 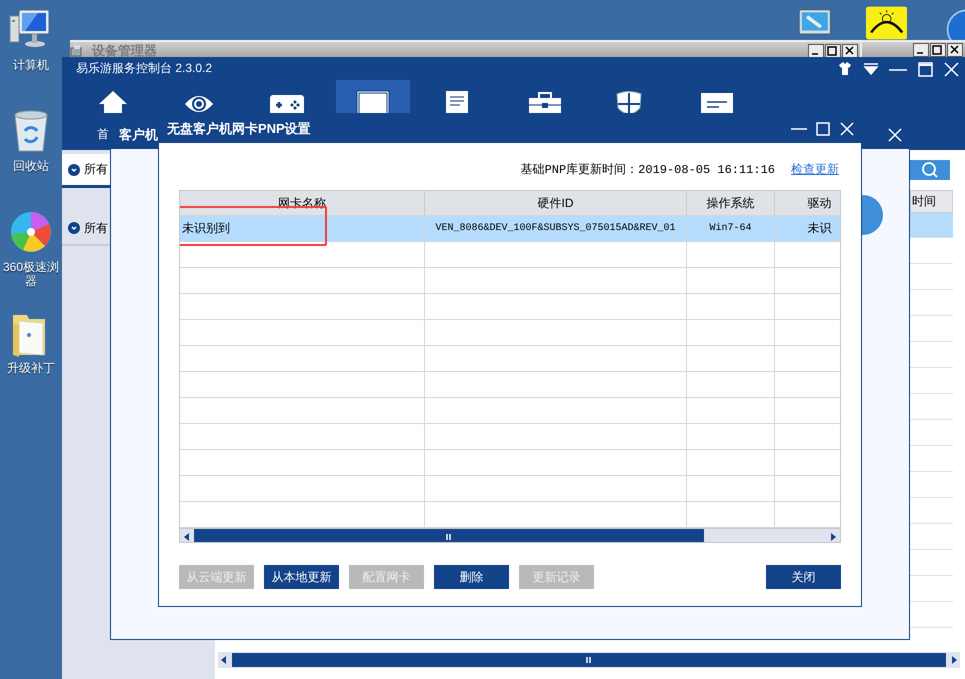 What do you see at coordinates (31, 166) in the screenshot?
I see `icon-label: 回收站` at bounding box center [31, 166].